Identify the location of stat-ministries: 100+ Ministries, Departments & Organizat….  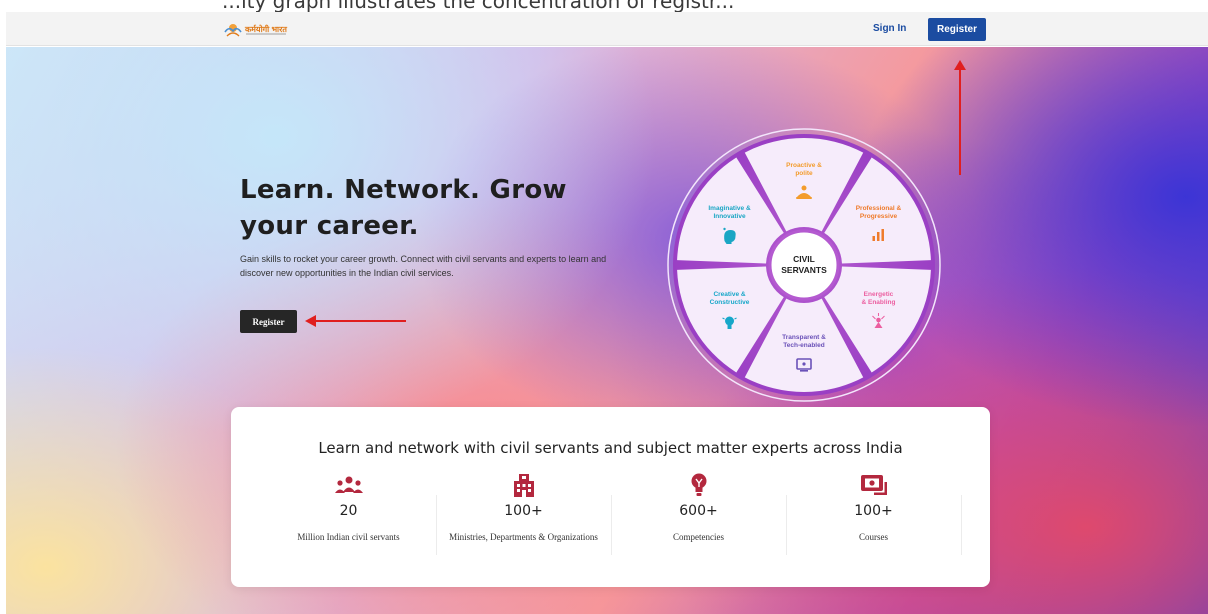
(523, 508).